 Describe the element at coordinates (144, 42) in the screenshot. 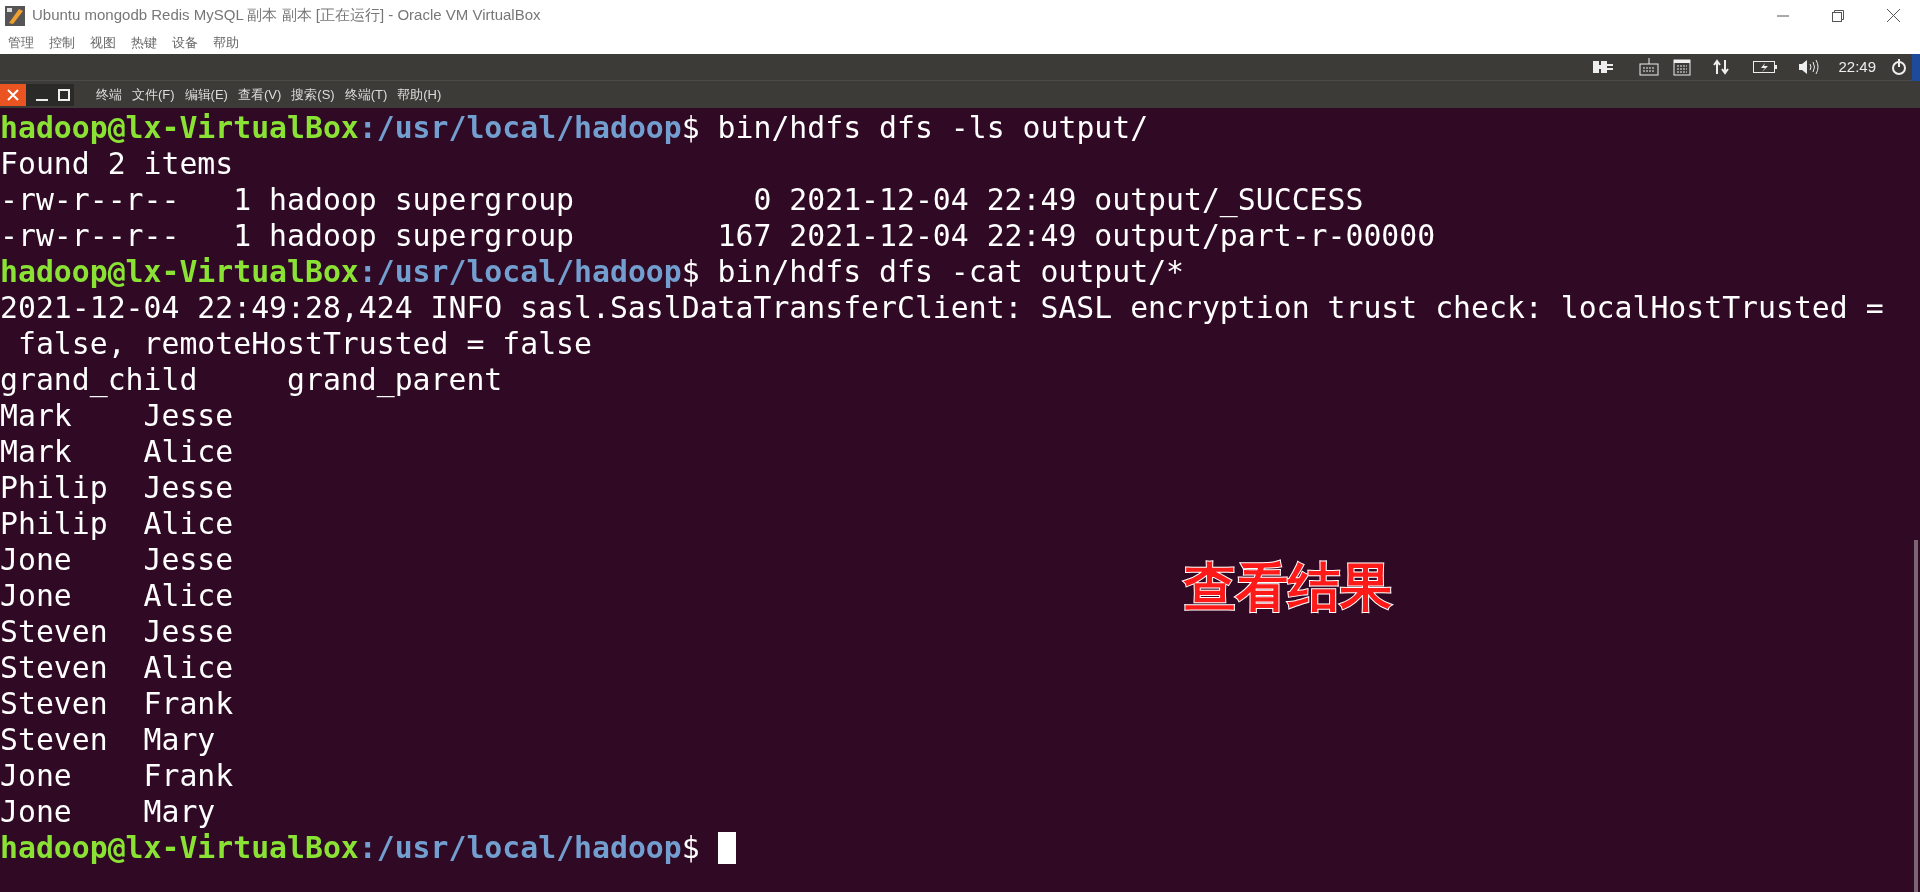

I see `menu-item: 热键` at that location.